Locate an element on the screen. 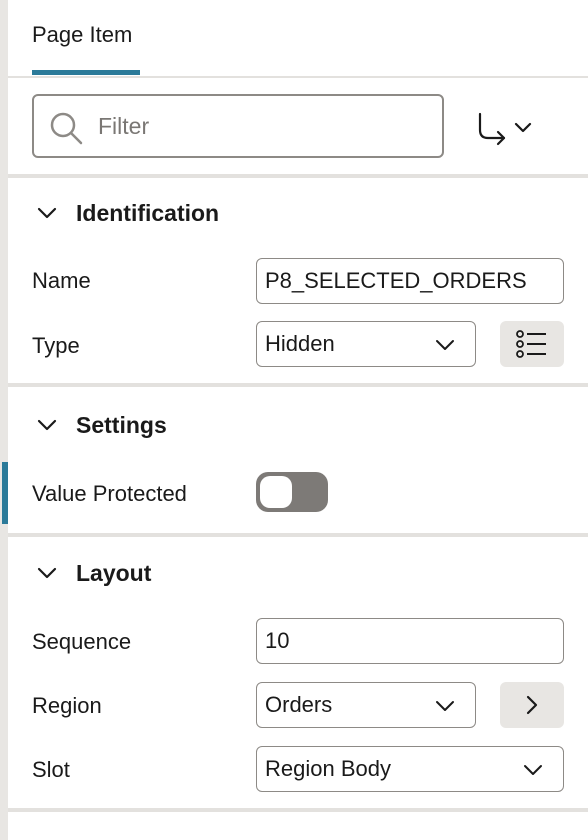 The height and width of the screenshot is (840, 588). section-header-layout: Layout is located at coordinates (132, 574).